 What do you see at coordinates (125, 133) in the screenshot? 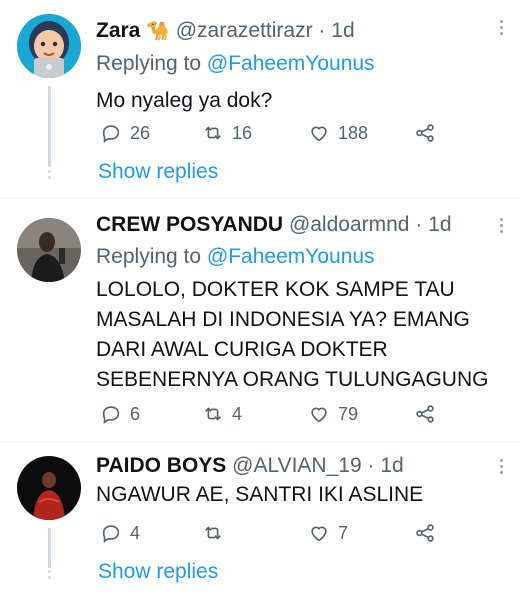
I see `reply-button: 26` at bounding box center [125, 133].